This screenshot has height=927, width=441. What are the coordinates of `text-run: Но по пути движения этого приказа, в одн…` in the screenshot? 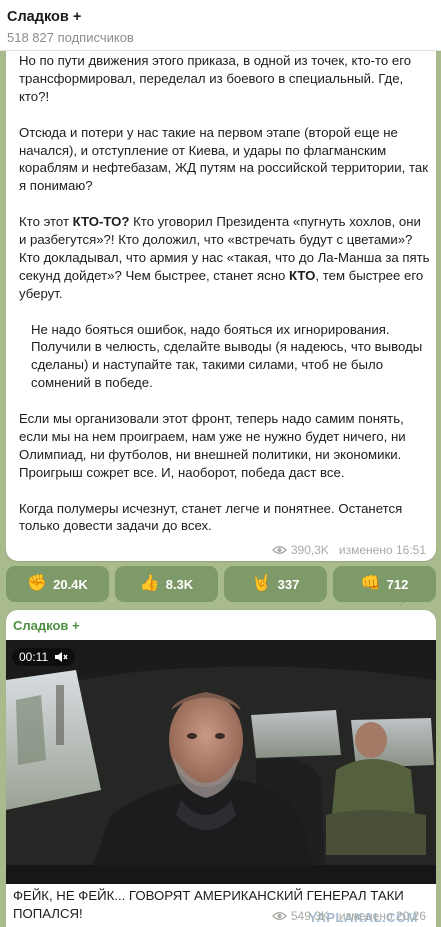 It's located at (215, 78).